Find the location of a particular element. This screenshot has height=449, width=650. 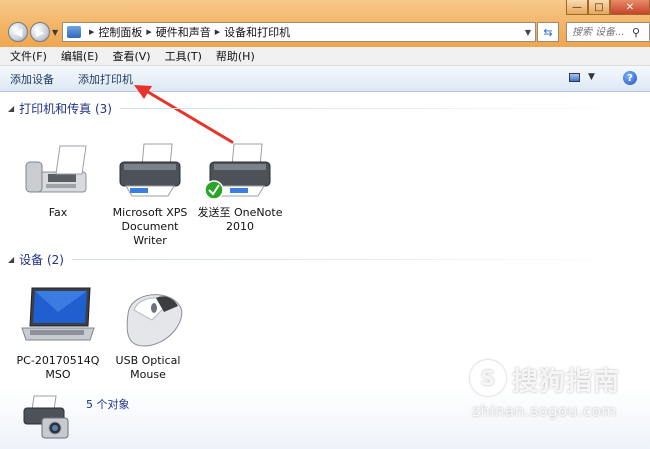

device-label-line: Mouse is located at coordinates (148, 374).